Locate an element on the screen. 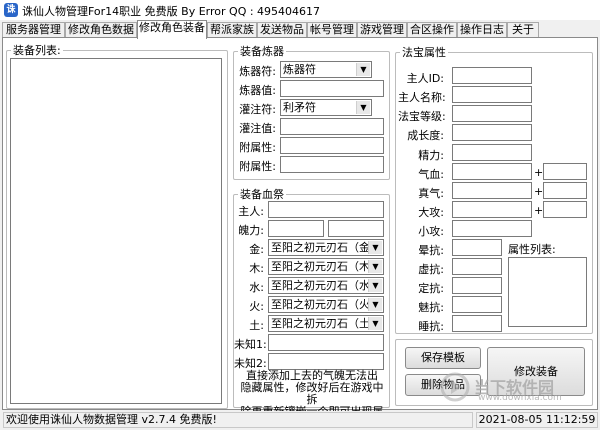 This screenshot has height=430, width=600. zhenqi-input is located at coordinates (492, 190).